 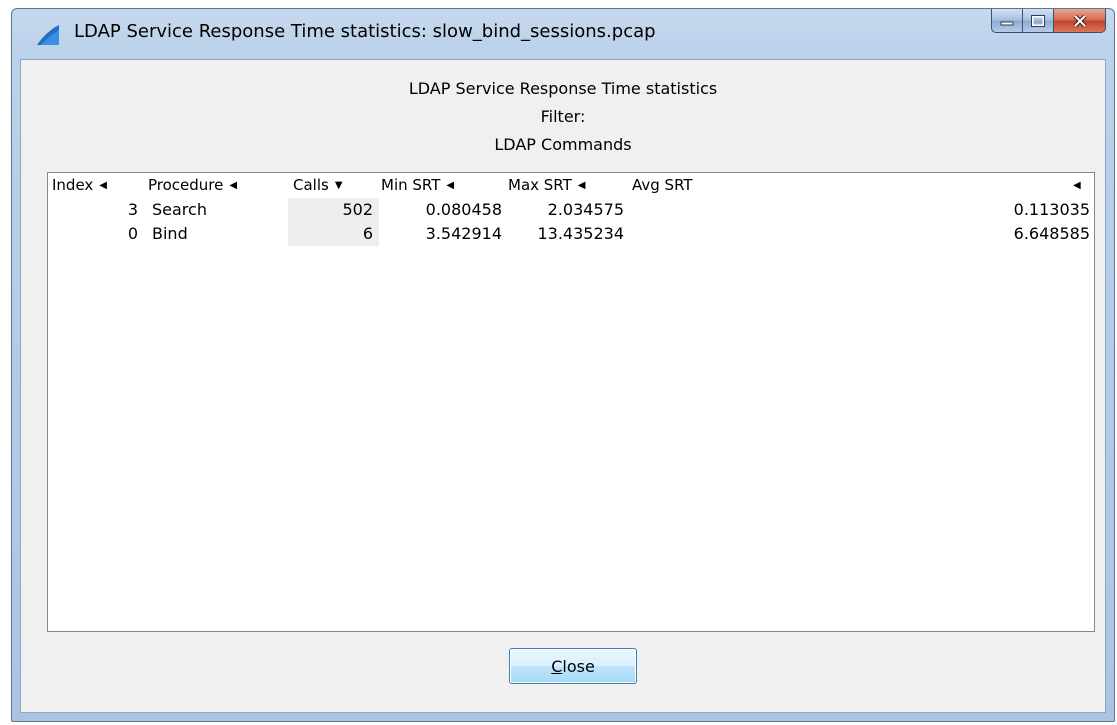 I want to click on close-button-accelerator: C, so click(x=557, y=666).